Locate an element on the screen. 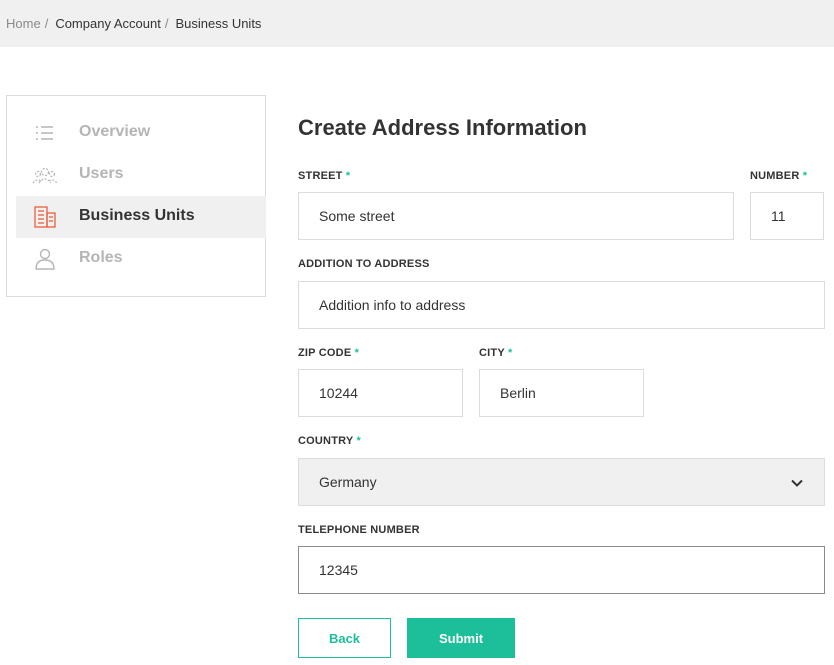 This screenshot has width=834, height=665. users-icon is located at coordinates (45, 175).